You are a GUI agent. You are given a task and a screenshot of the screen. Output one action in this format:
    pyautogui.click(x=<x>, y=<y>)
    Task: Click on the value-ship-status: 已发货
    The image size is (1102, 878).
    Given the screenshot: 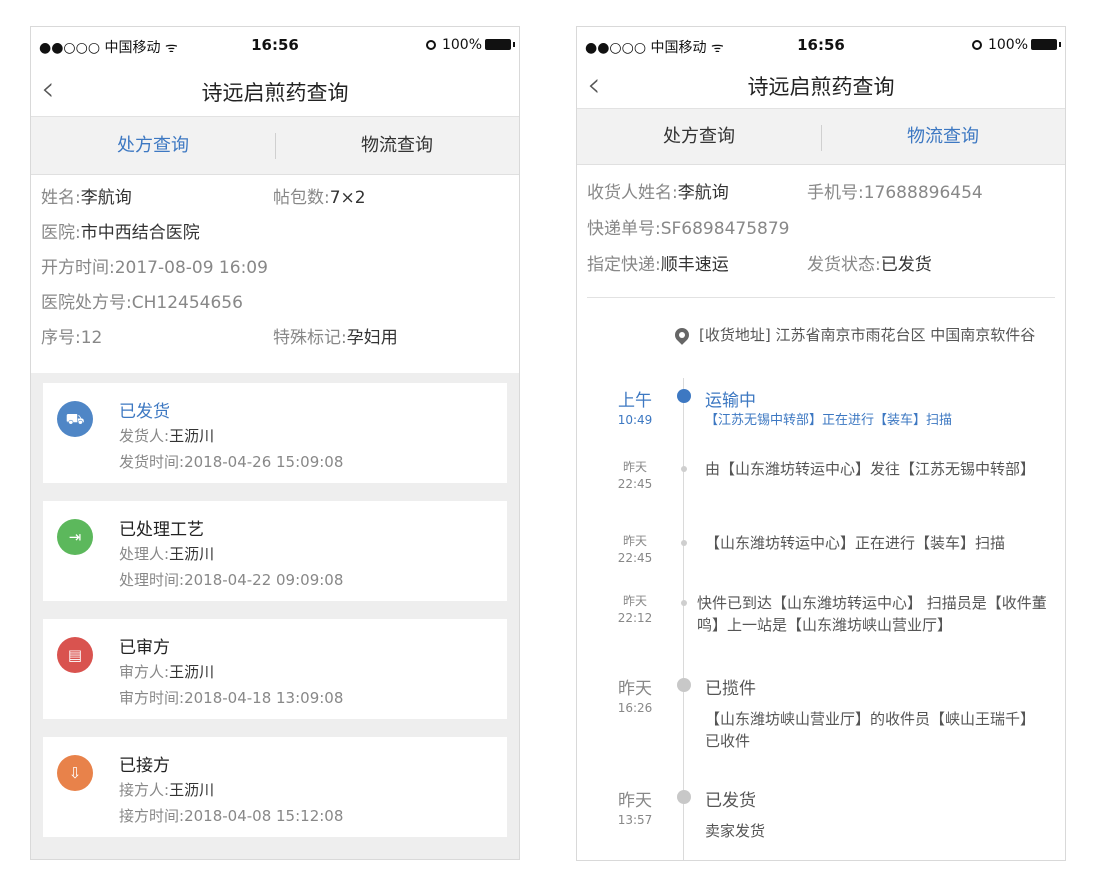 What is the action you would take?
    pyautogui.click(x=906, y=265)
    